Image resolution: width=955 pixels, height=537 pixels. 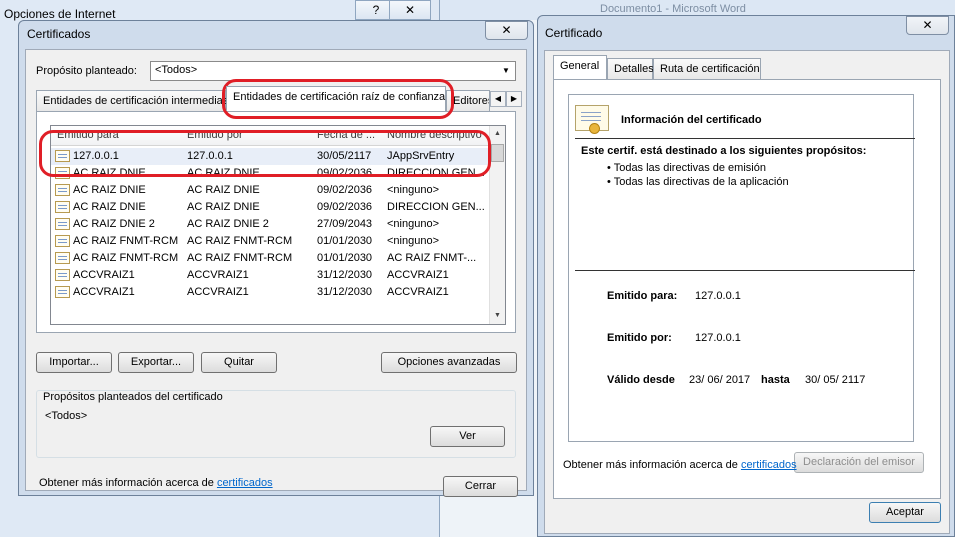 I want to click on issuer-statement-button: Declaración del emisor, so click(x=859, y=462).